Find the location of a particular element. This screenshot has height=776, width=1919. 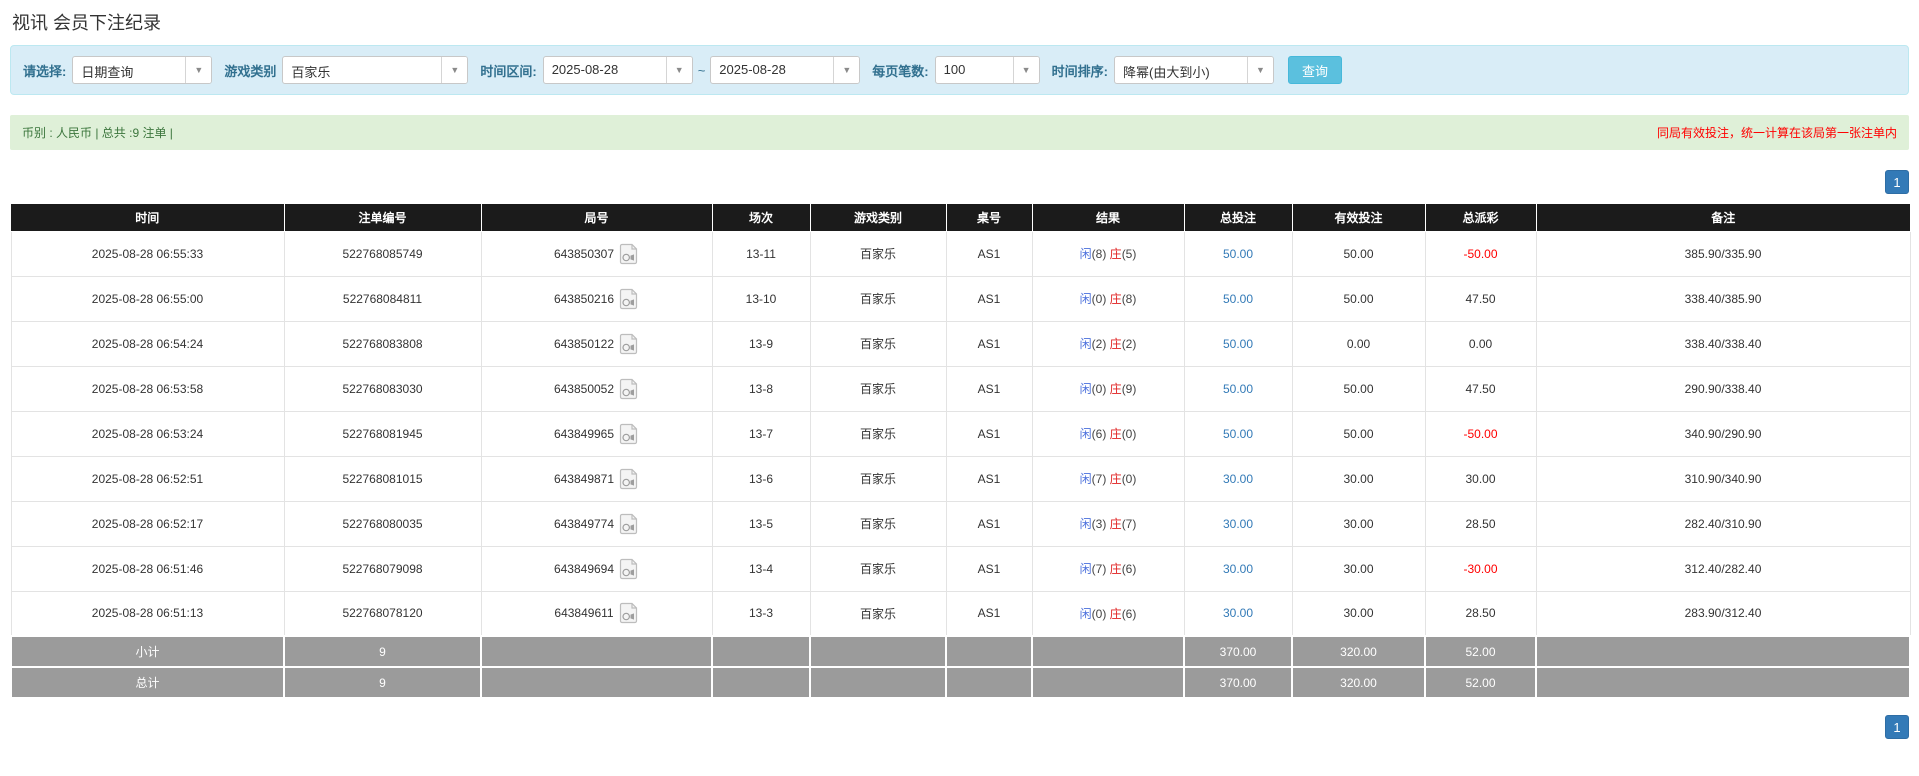

cell-total-bet: 50.00 is located at coordinates (1238, 433).